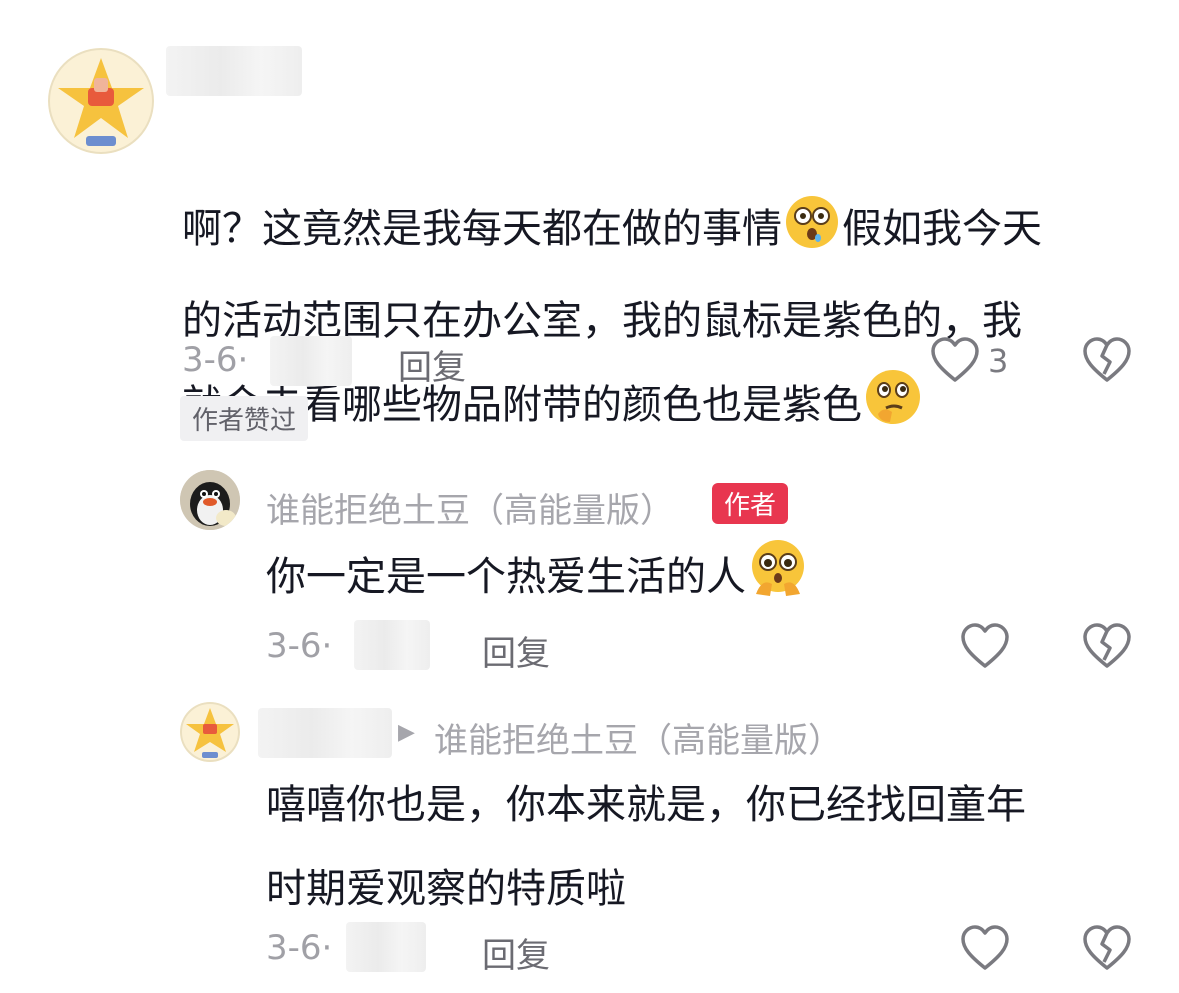  Describe the element at coordinates (638, 737) in the screenshot. I see `reply-to-name: 谁能拒绝土豆（高能量版）` at that location.